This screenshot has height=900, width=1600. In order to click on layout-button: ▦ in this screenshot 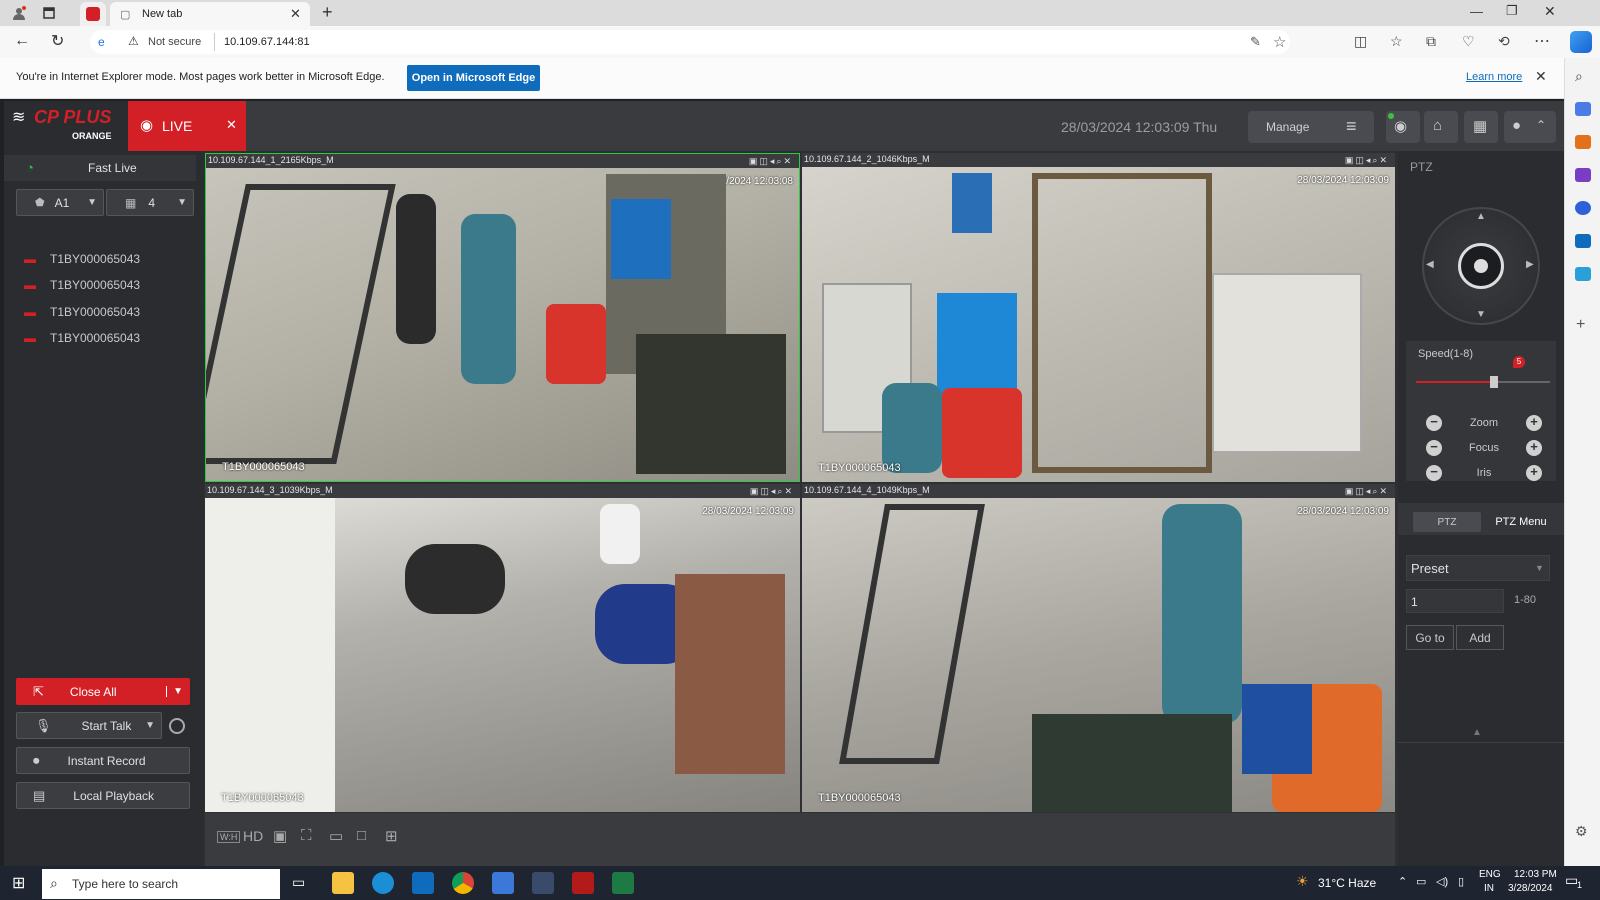, I will do `click(1481, 127)`.